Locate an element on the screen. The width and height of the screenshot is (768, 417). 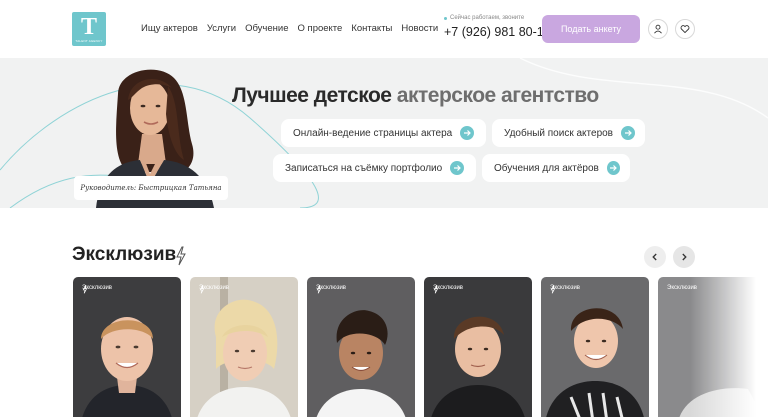
pill-label: Онлайн-ведение страницы актера is located at coordinates (373, 133).